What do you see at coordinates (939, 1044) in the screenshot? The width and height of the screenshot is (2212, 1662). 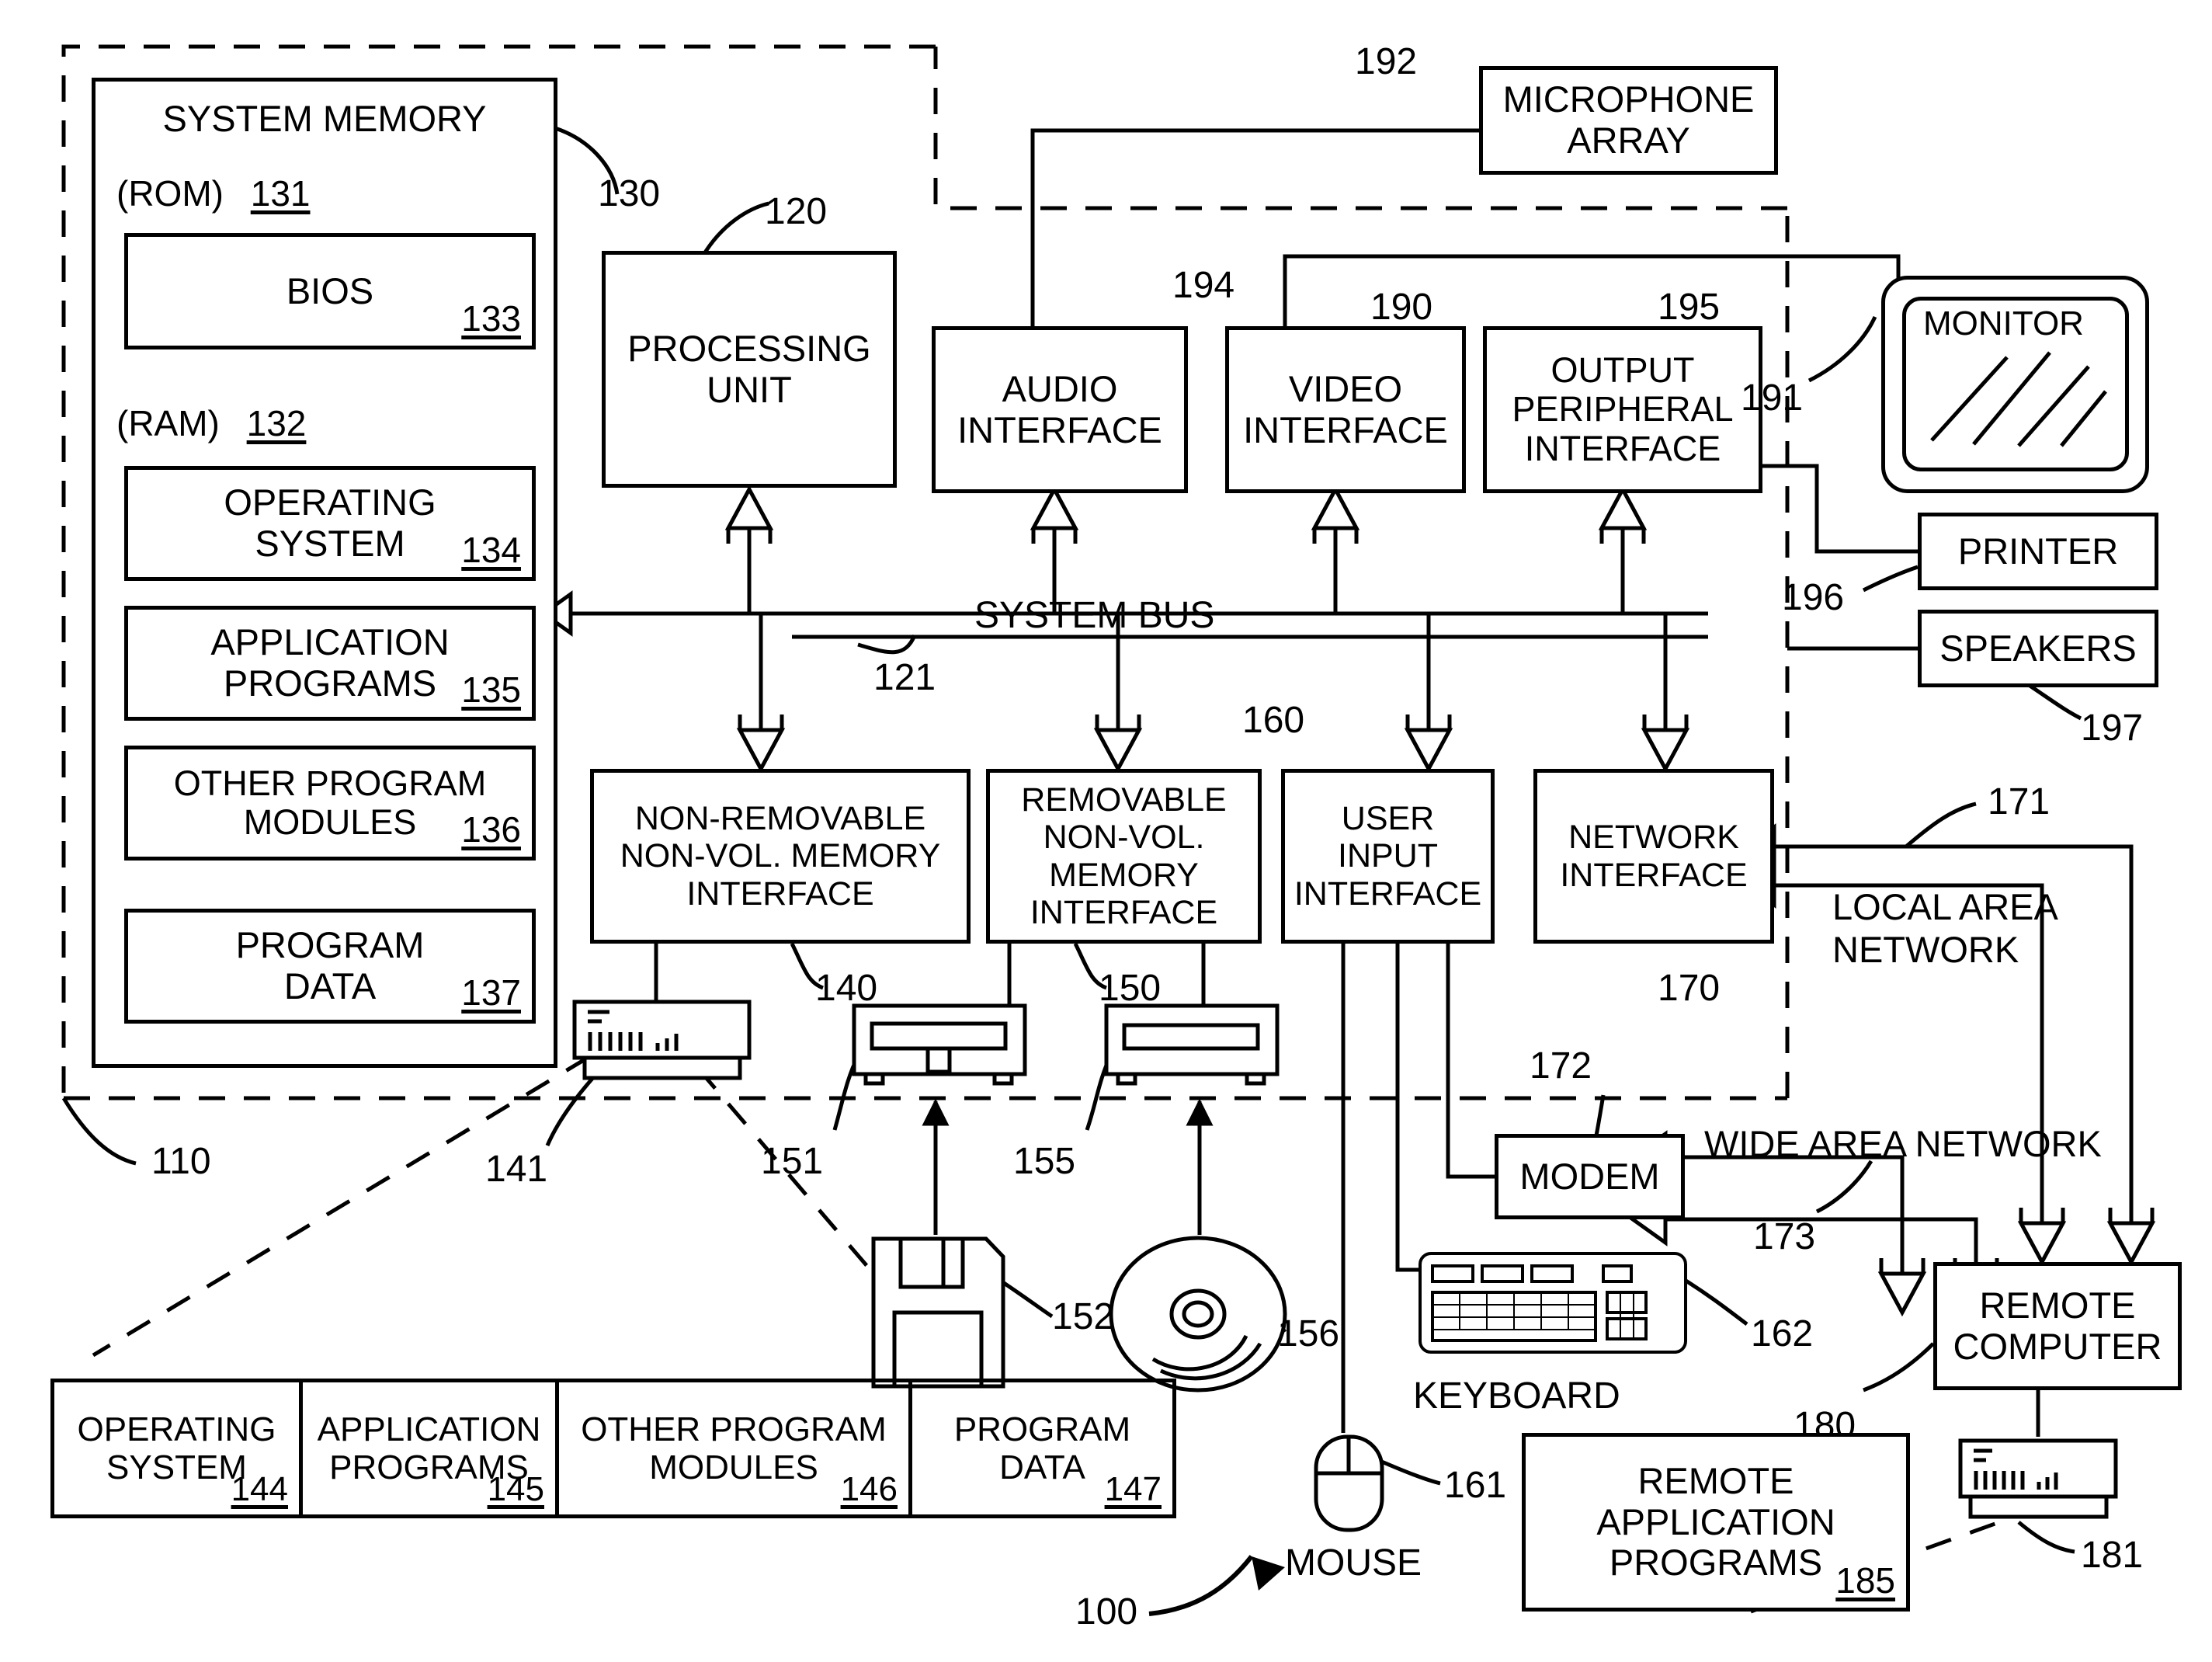 I see `floppy-drive-icon` at bounding box center [939, 1044].